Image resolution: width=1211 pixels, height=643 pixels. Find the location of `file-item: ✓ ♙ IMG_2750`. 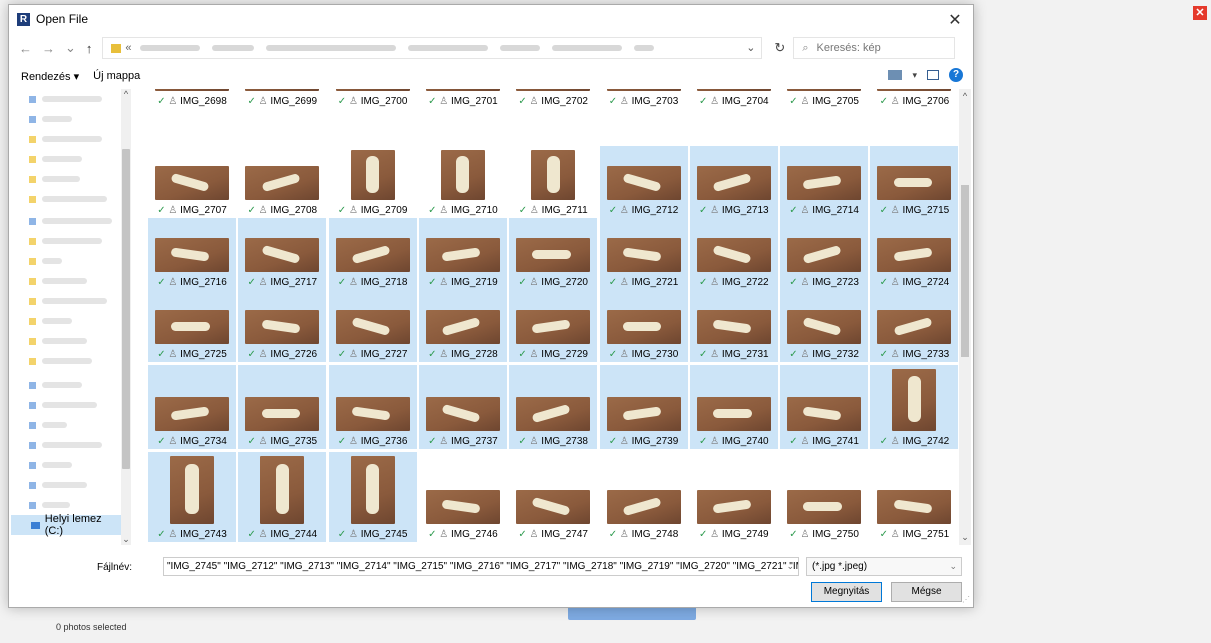

file-item: ✓ ♙ IMG_2750 is located at coordinates (824, 497).